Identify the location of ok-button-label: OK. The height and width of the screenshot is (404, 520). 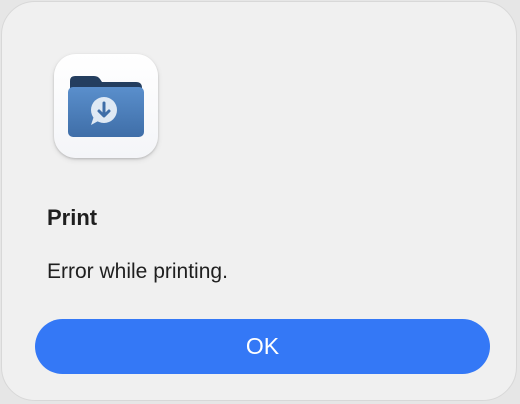
(262, 346).